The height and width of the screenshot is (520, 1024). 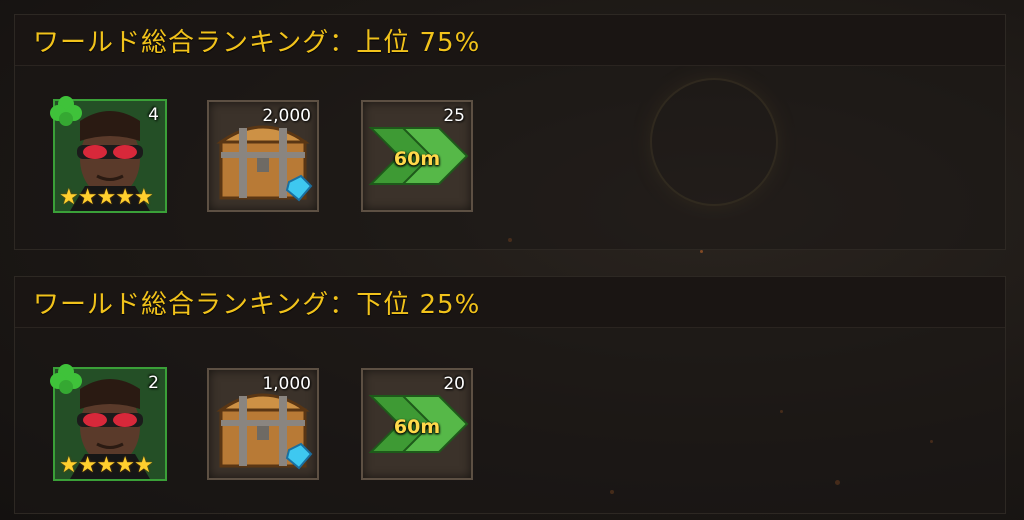 I want to click on speedup-count: 25, so click(x=454, y=116).